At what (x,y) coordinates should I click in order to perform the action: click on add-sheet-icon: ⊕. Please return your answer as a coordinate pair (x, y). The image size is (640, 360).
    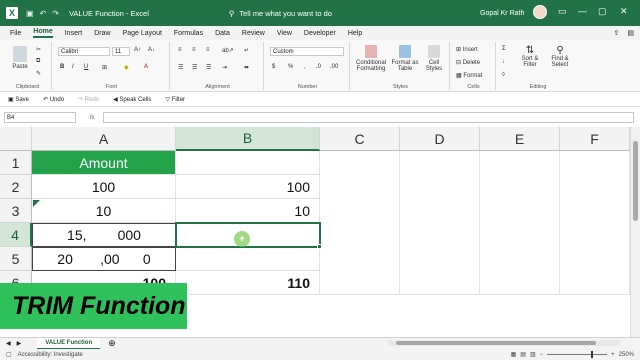
    Looking at the image, I should click on (112, 343).